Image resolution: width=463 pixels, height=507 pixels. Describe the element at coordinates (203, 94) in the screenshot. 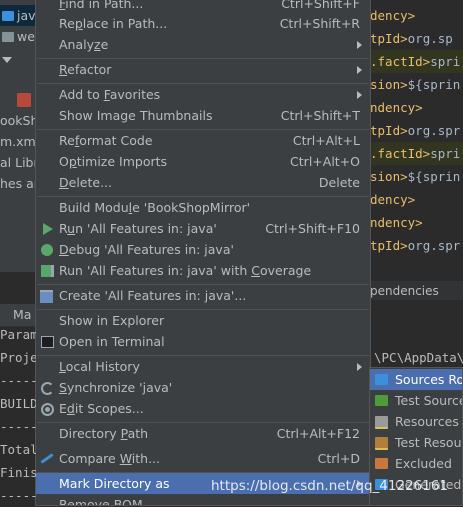

I see `menu-item-add-to-favorites: Add to Favorites` at that location.